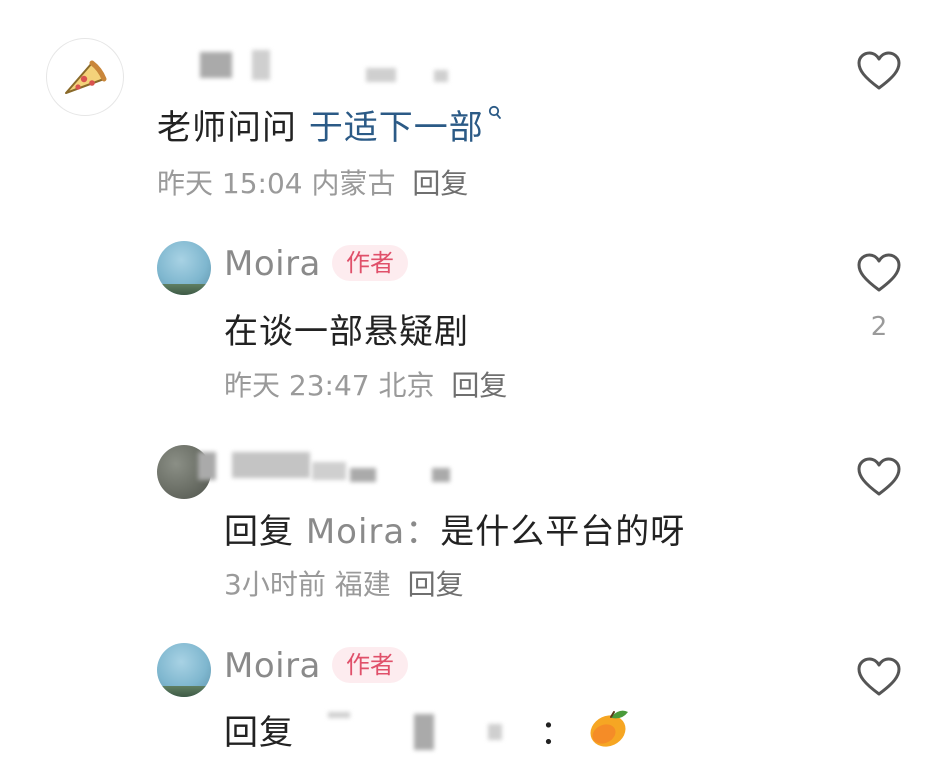 The height and width of the screenshot is (763, 940). What do you see at coordinates (396, 128) in the screenshot?
I see `search-link-label: 于适下一部` at bounding box center [396, 128].